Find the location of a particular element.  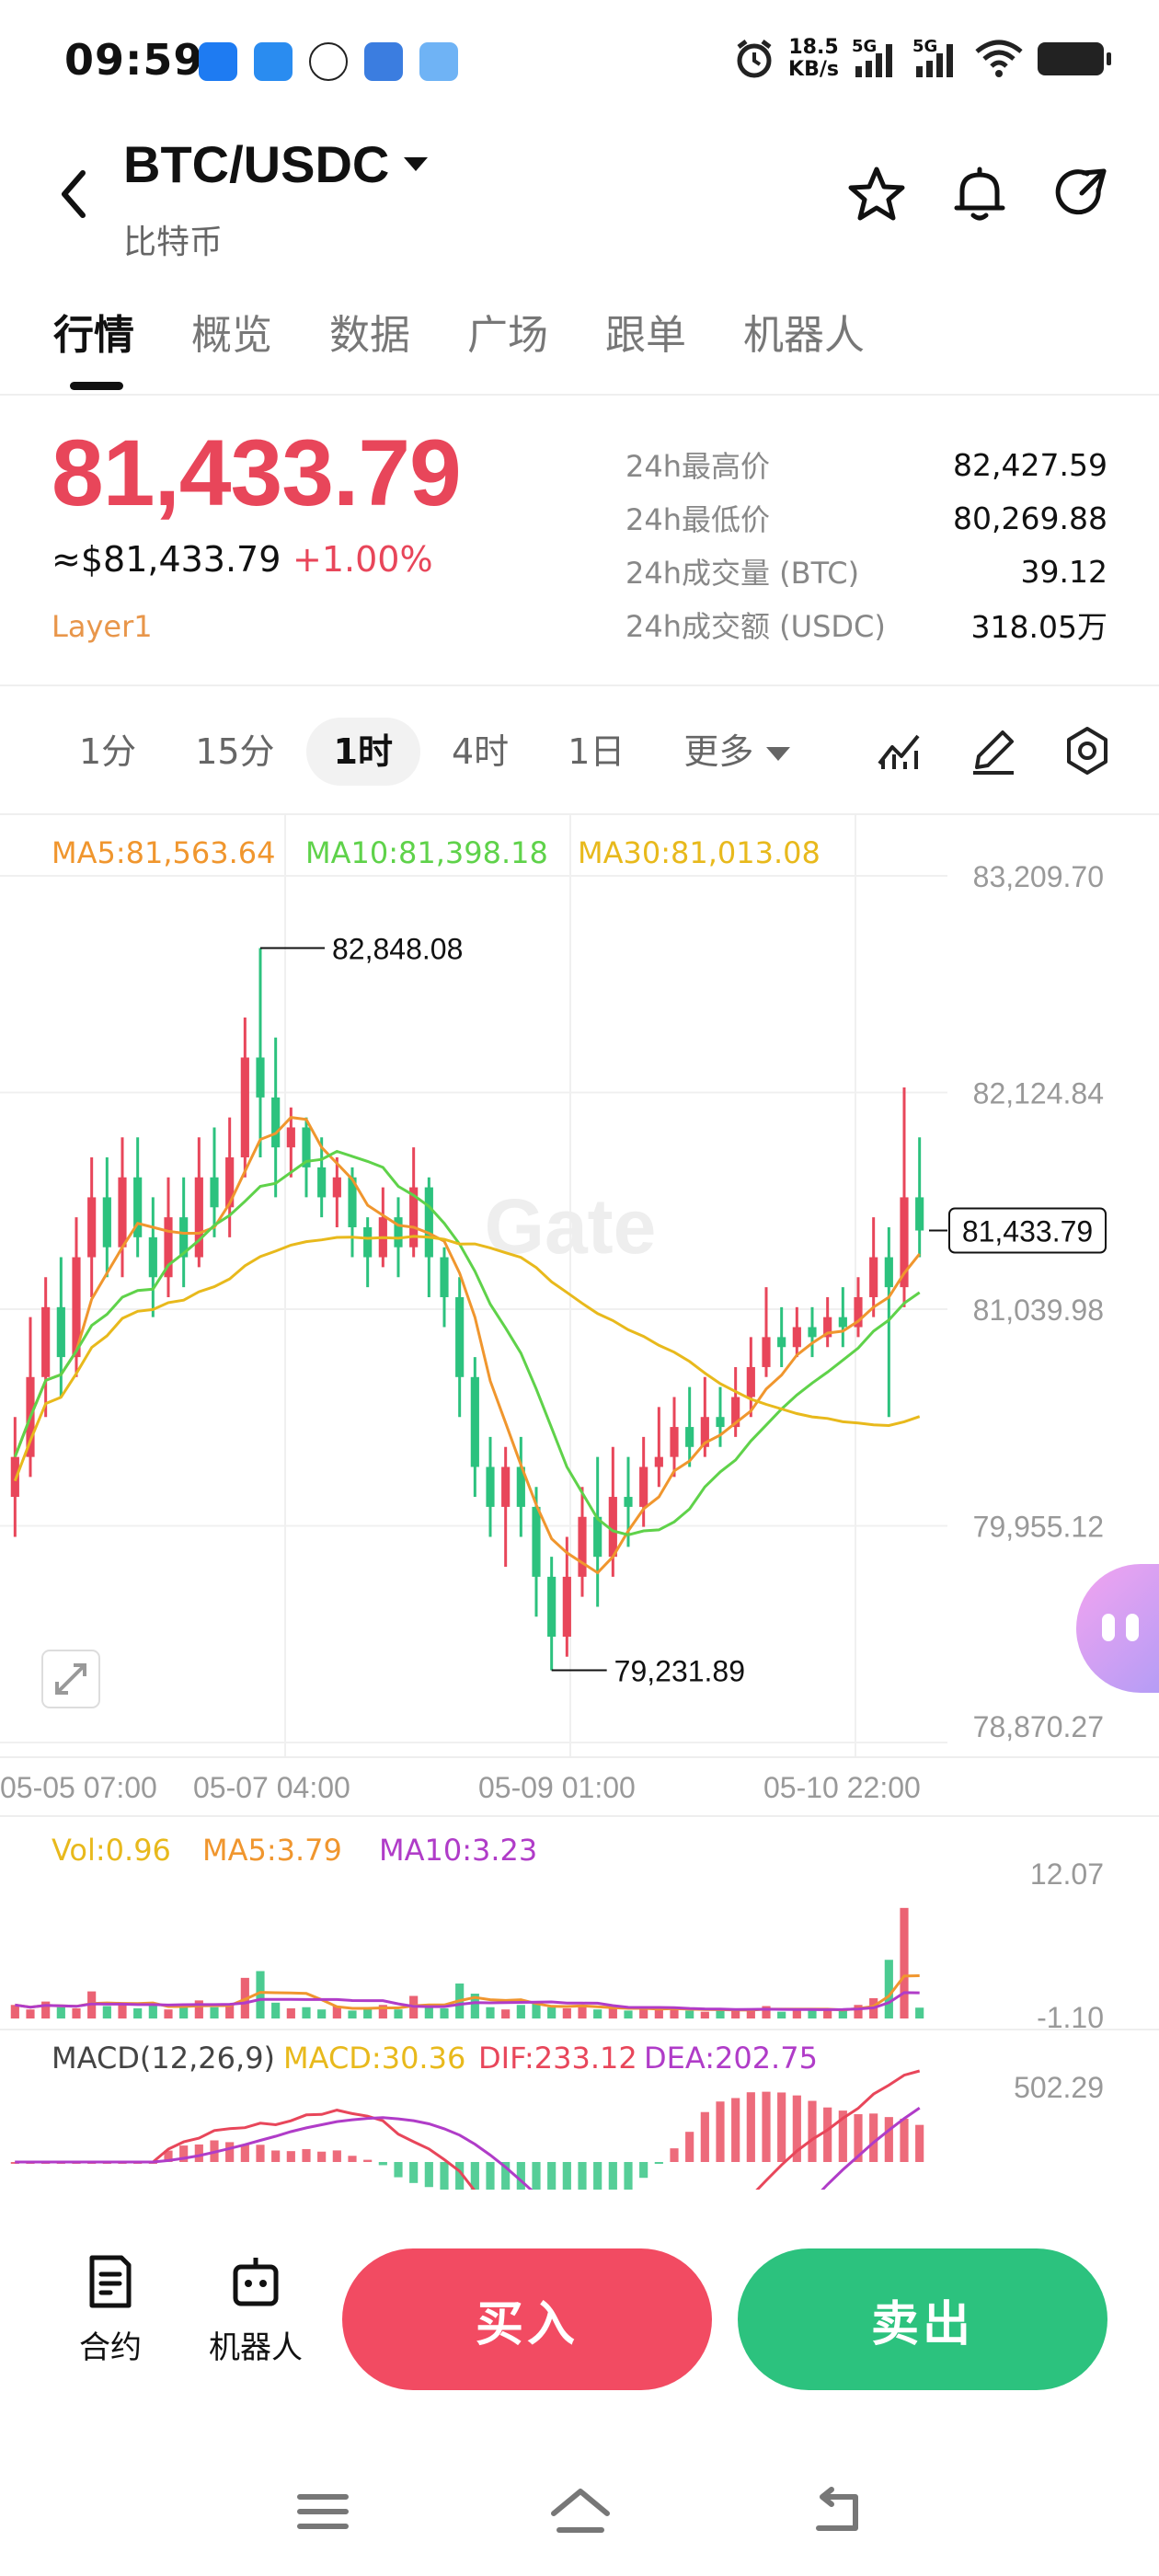

interval-4h: 4时 is located at coordinates (480, 752).